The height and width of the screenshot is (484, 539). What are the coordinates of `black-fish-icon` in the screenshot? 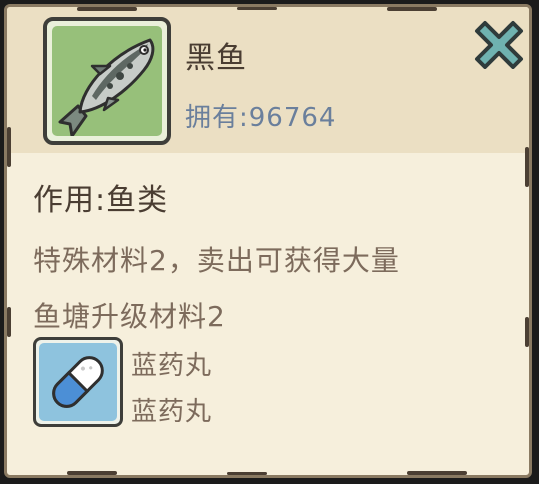 It's located at (107, 81).